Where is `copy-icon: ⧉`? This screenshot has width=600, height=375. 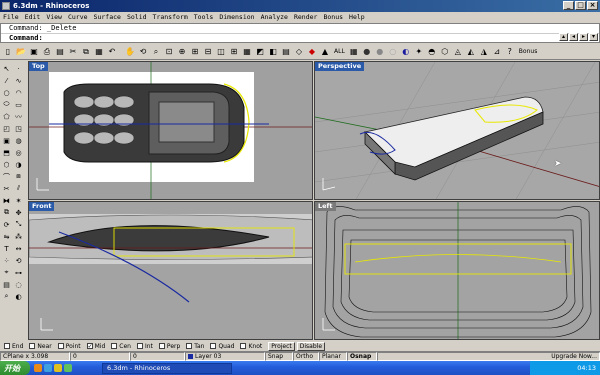
copy-icon: ⧉ is located at coordinates (86, 52).